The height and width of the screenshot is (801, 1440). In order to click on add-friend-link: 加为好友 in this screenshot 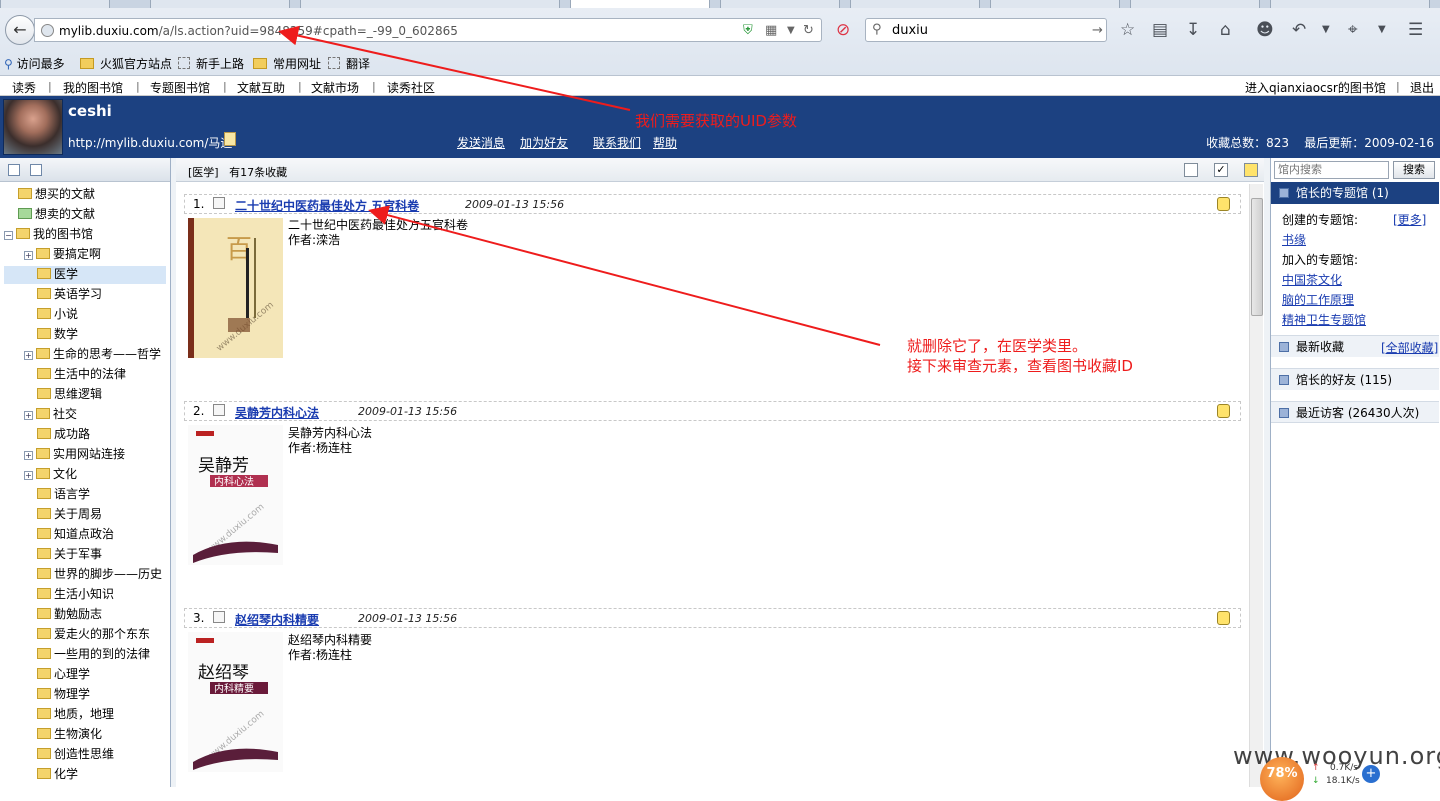, I will do `click(544, 142)`.